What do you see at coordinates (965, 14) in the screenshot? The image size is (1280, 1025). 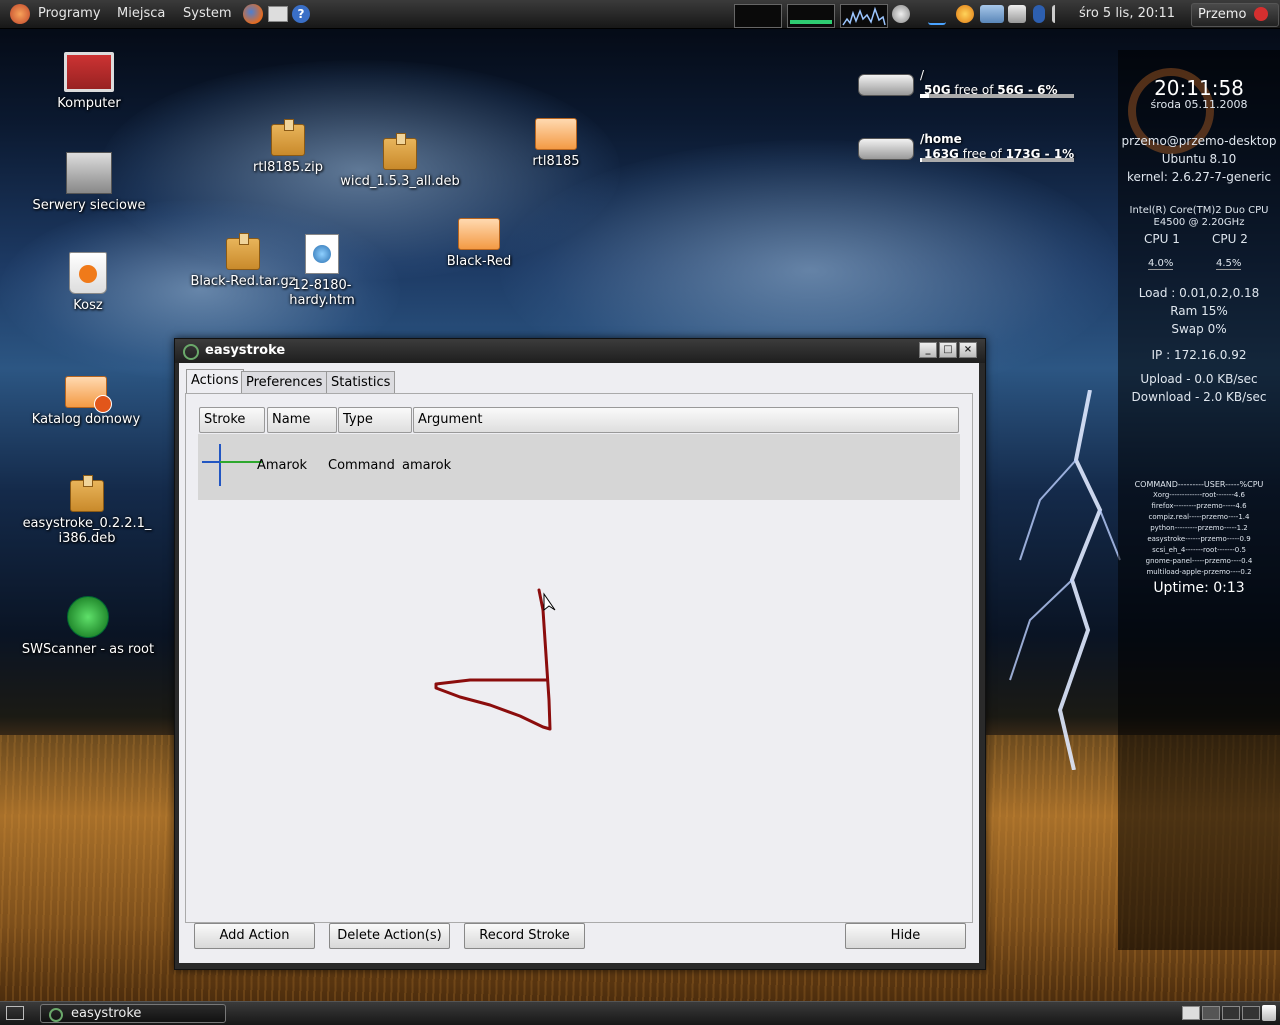 I see `weather-sun-icon` at bounding box center [965, 14].